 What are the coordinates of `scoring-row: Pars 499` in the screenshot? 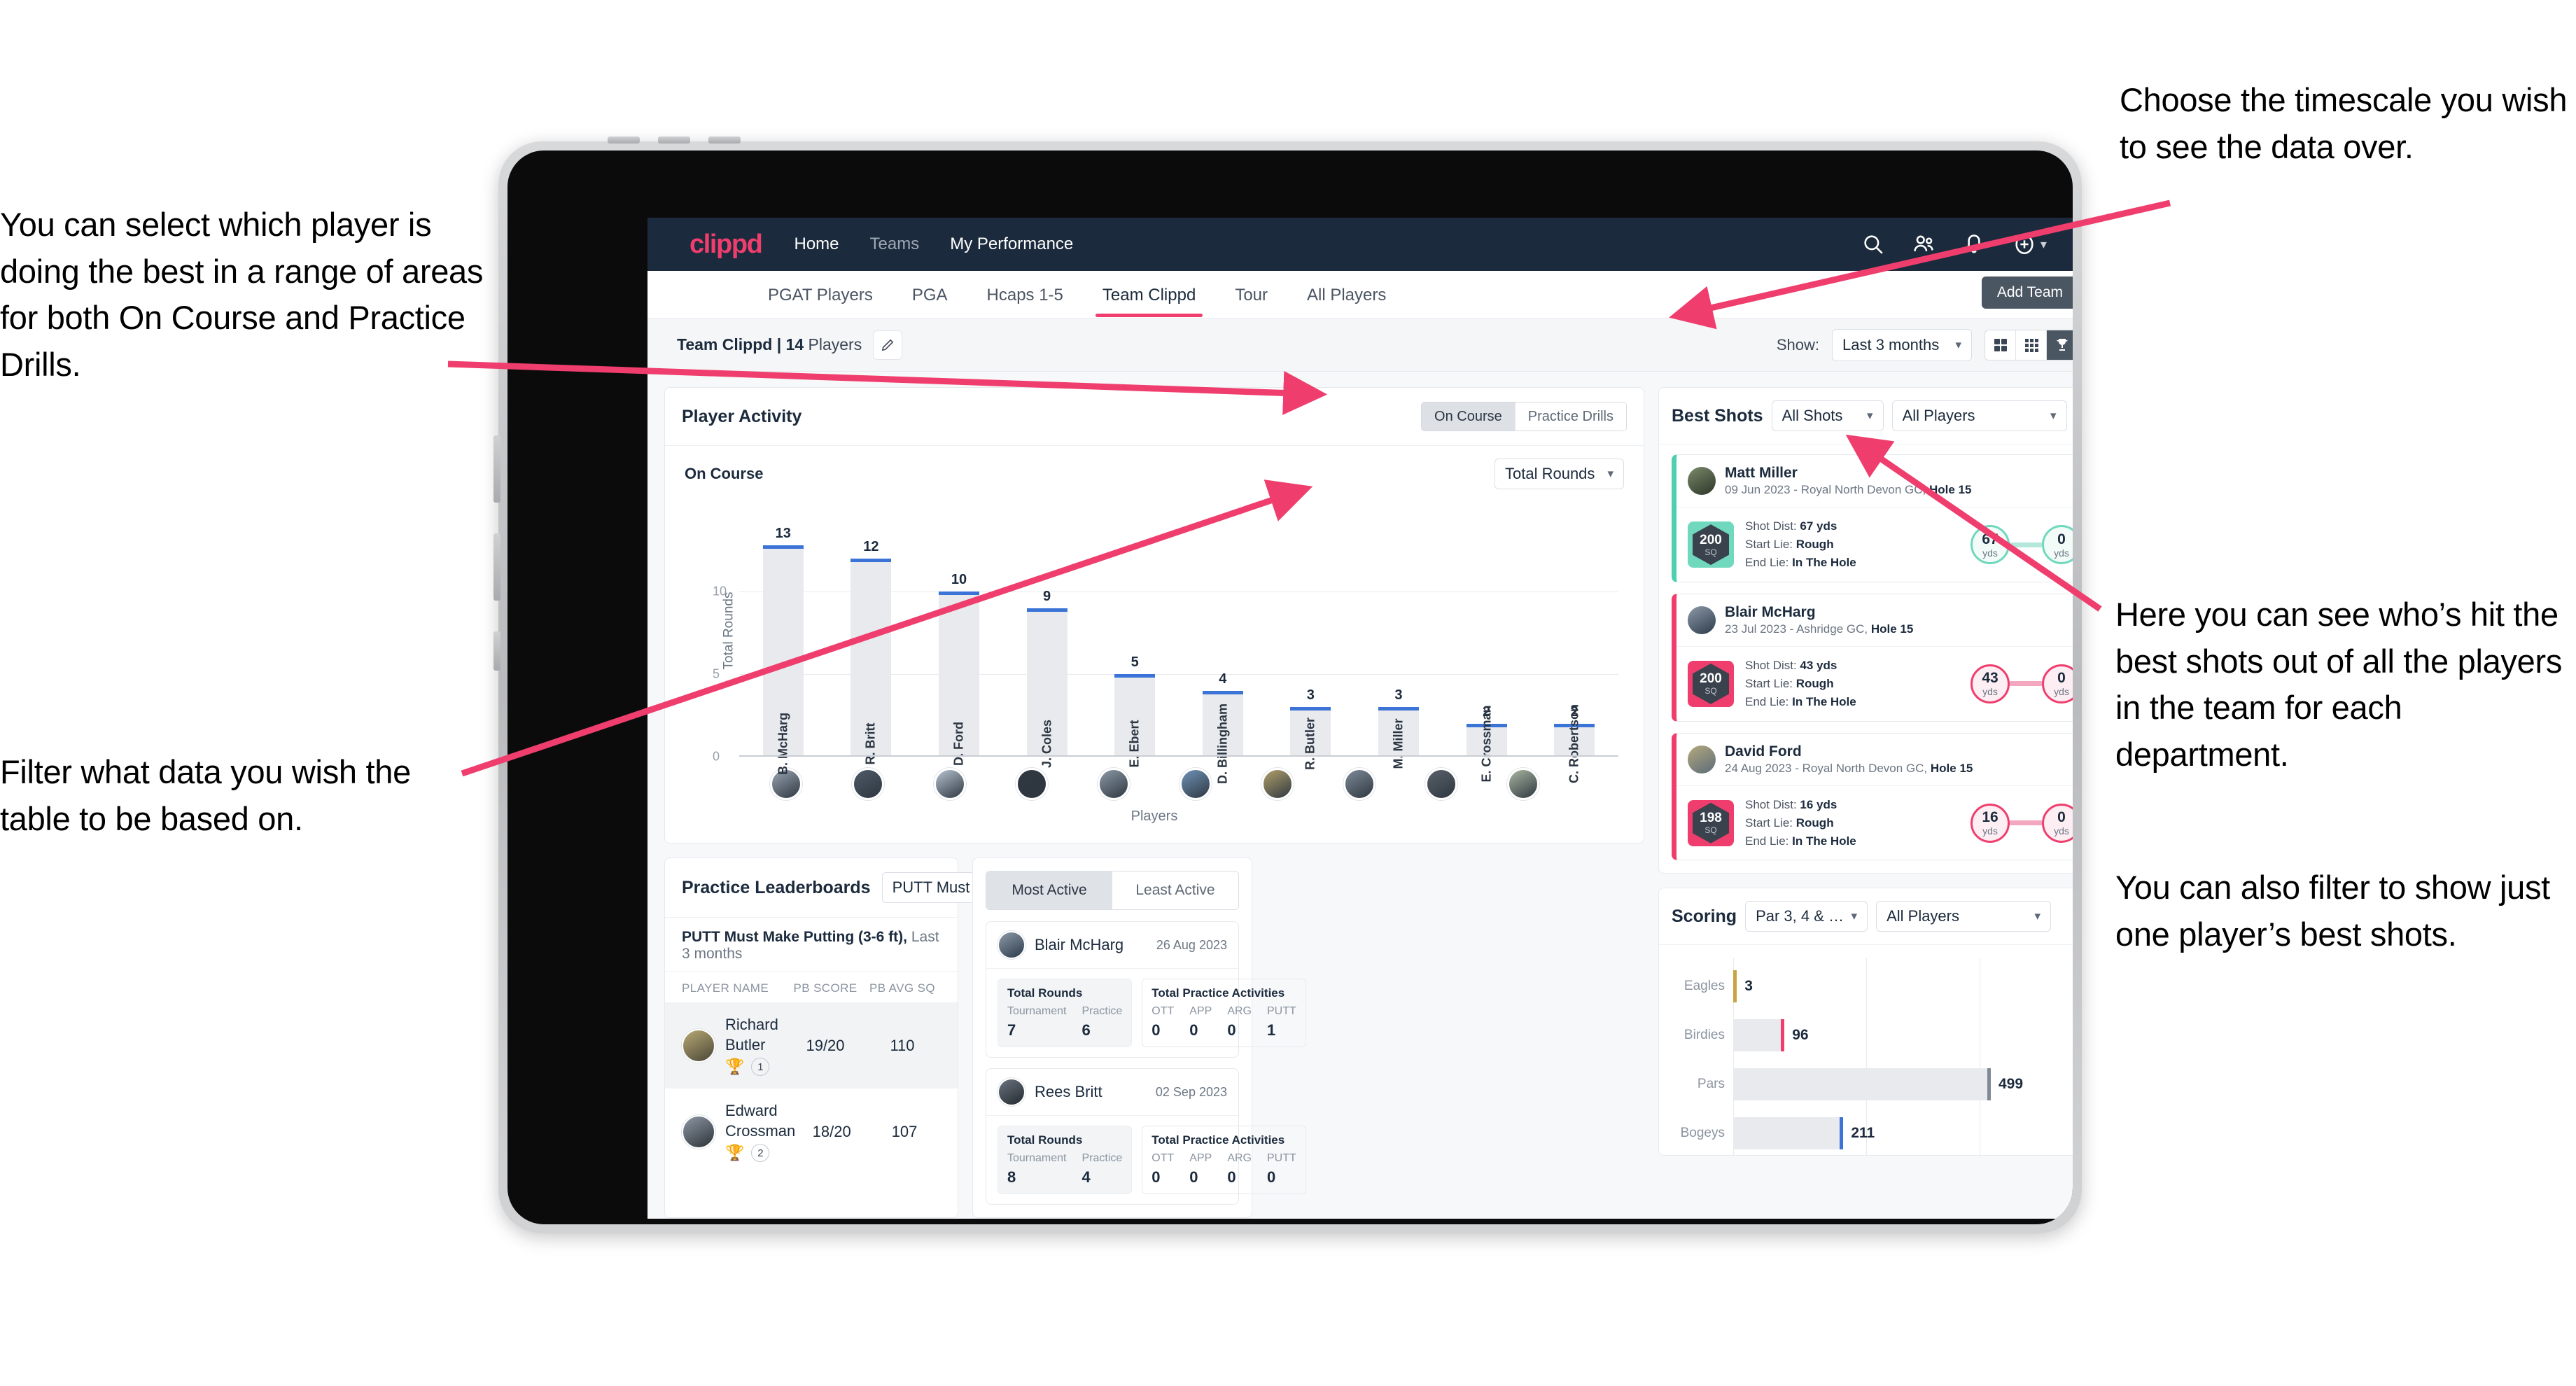 It's located at (1873, 1084).